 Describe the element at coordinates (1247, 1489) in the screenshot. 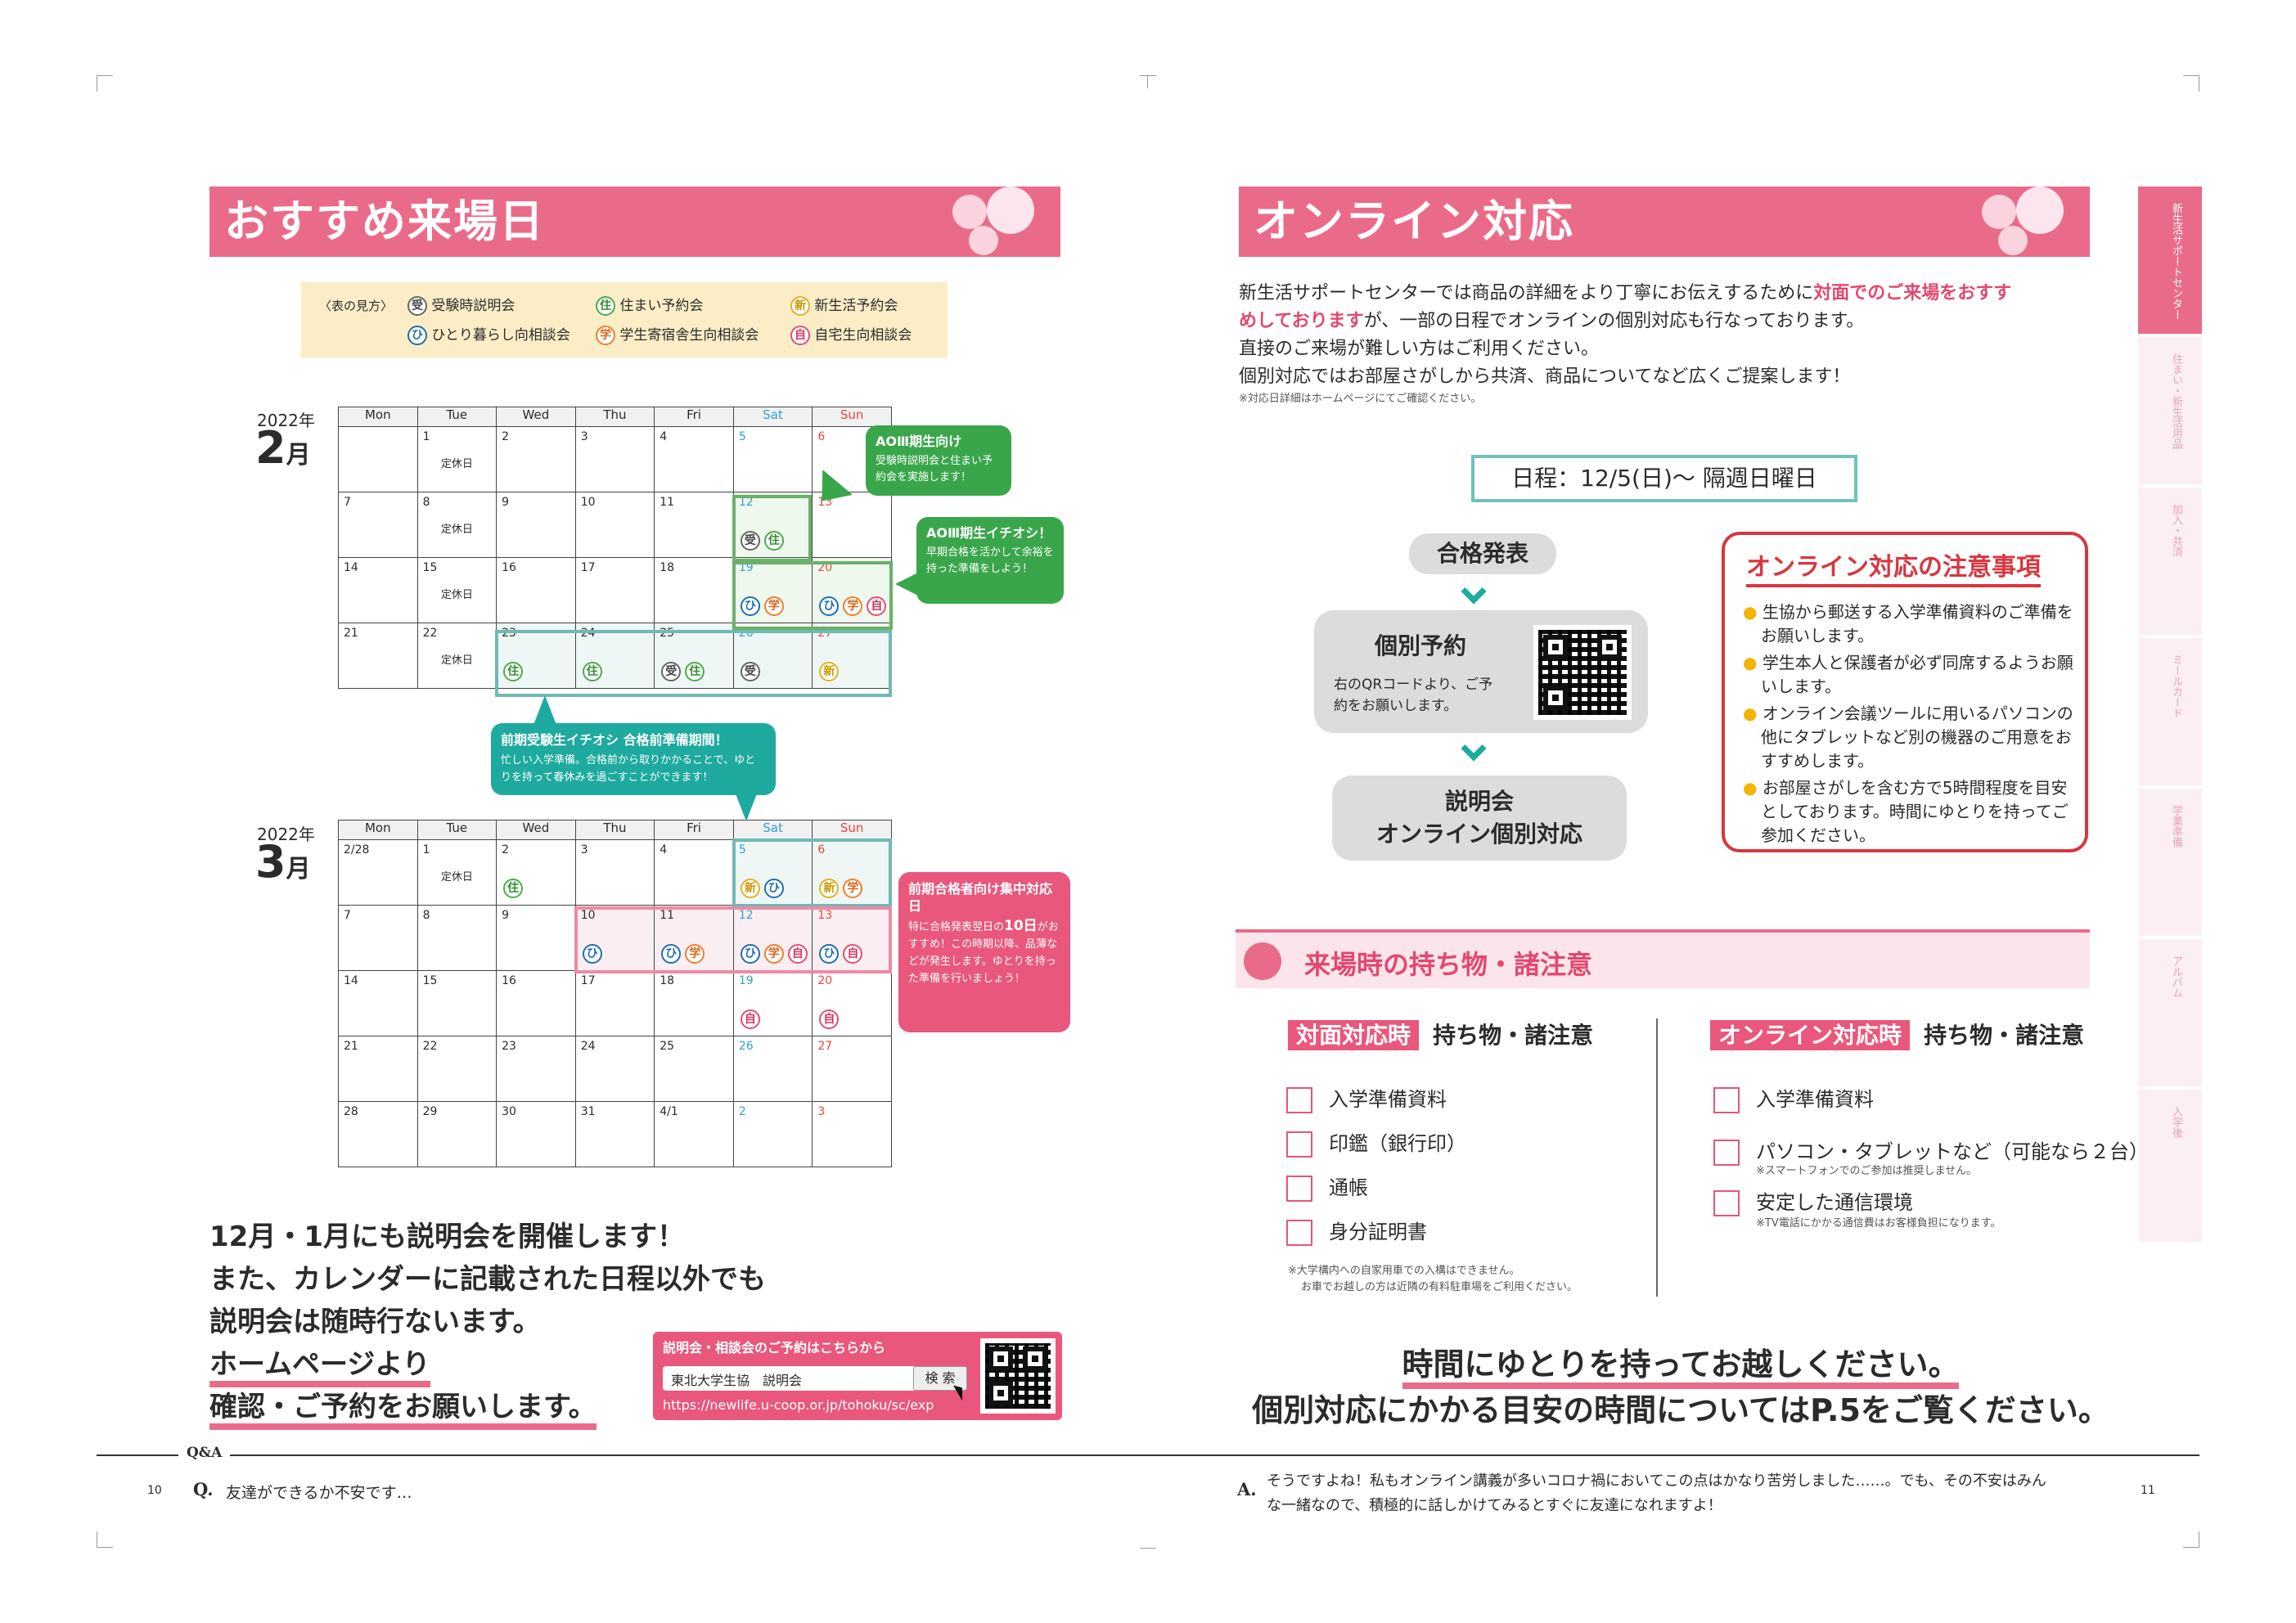

I see `a-mark: A.` at that location.